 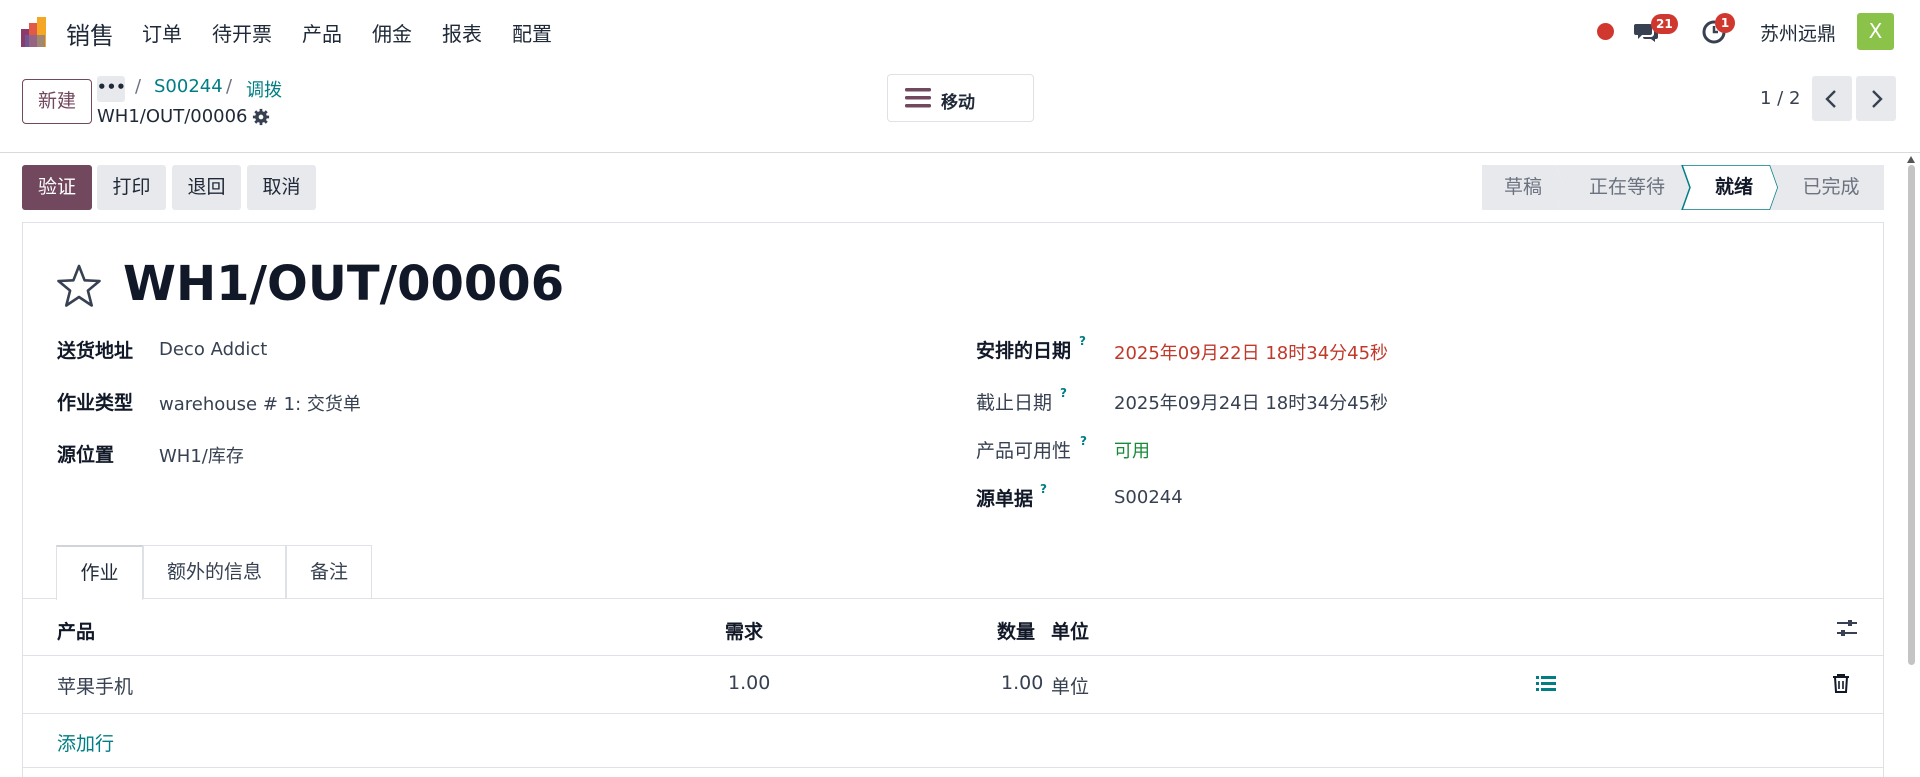 What do you see at coordinates (1070, 685) in the screenshot?
I see `cell-unit: 单位` at bounding box center [1070, 685].